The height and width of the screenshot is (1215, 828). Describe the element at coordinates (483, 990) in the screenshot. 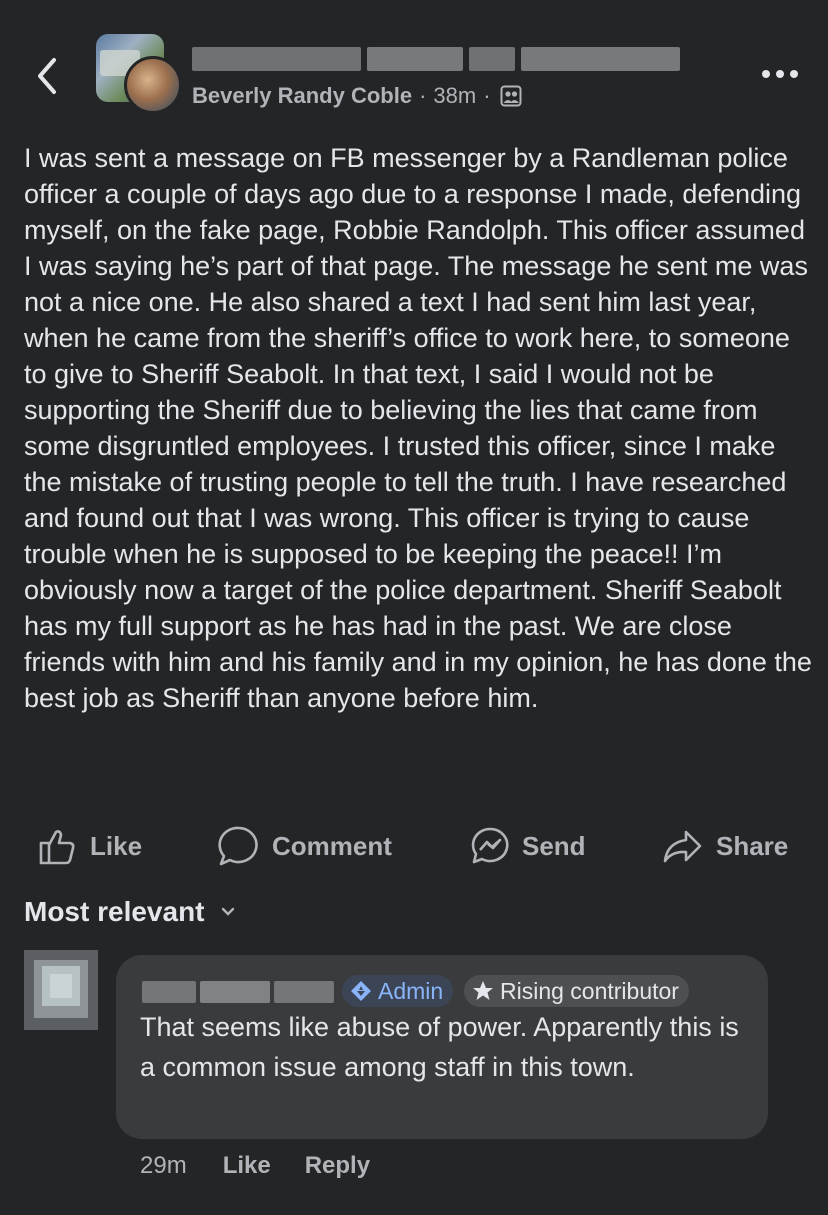

I see `star-icon` at that location.